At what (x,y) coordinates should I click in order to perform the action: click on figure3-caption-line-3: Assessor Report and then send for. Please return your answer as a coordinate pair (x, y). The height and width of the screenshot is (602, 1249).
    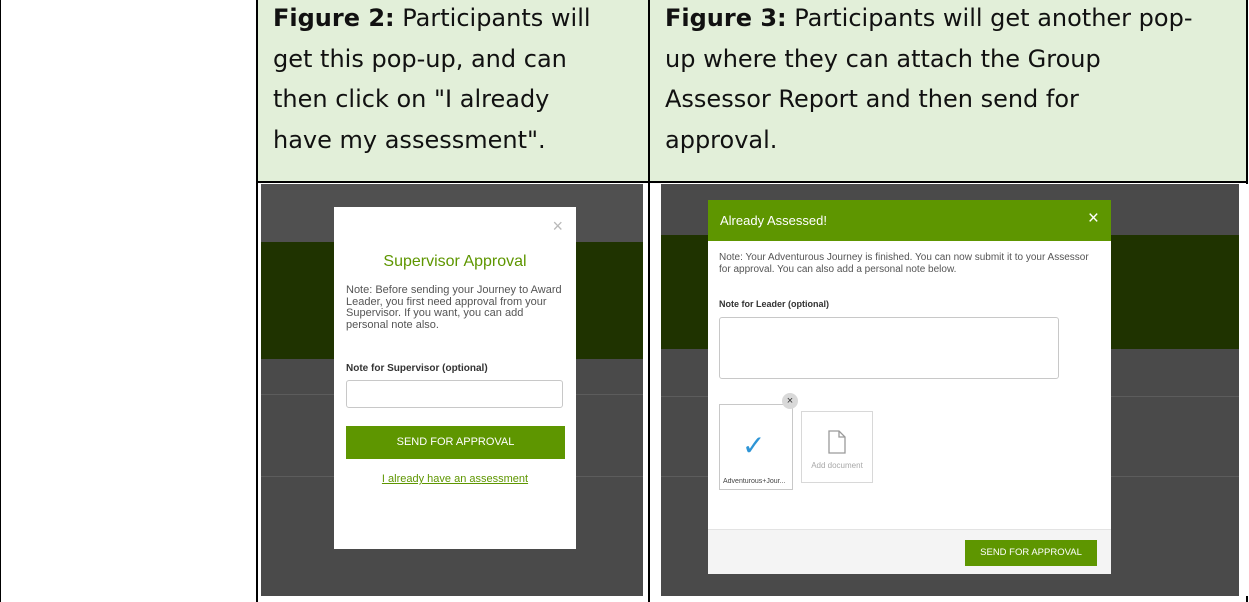
    Looking at the image, I should click on (872, 99).